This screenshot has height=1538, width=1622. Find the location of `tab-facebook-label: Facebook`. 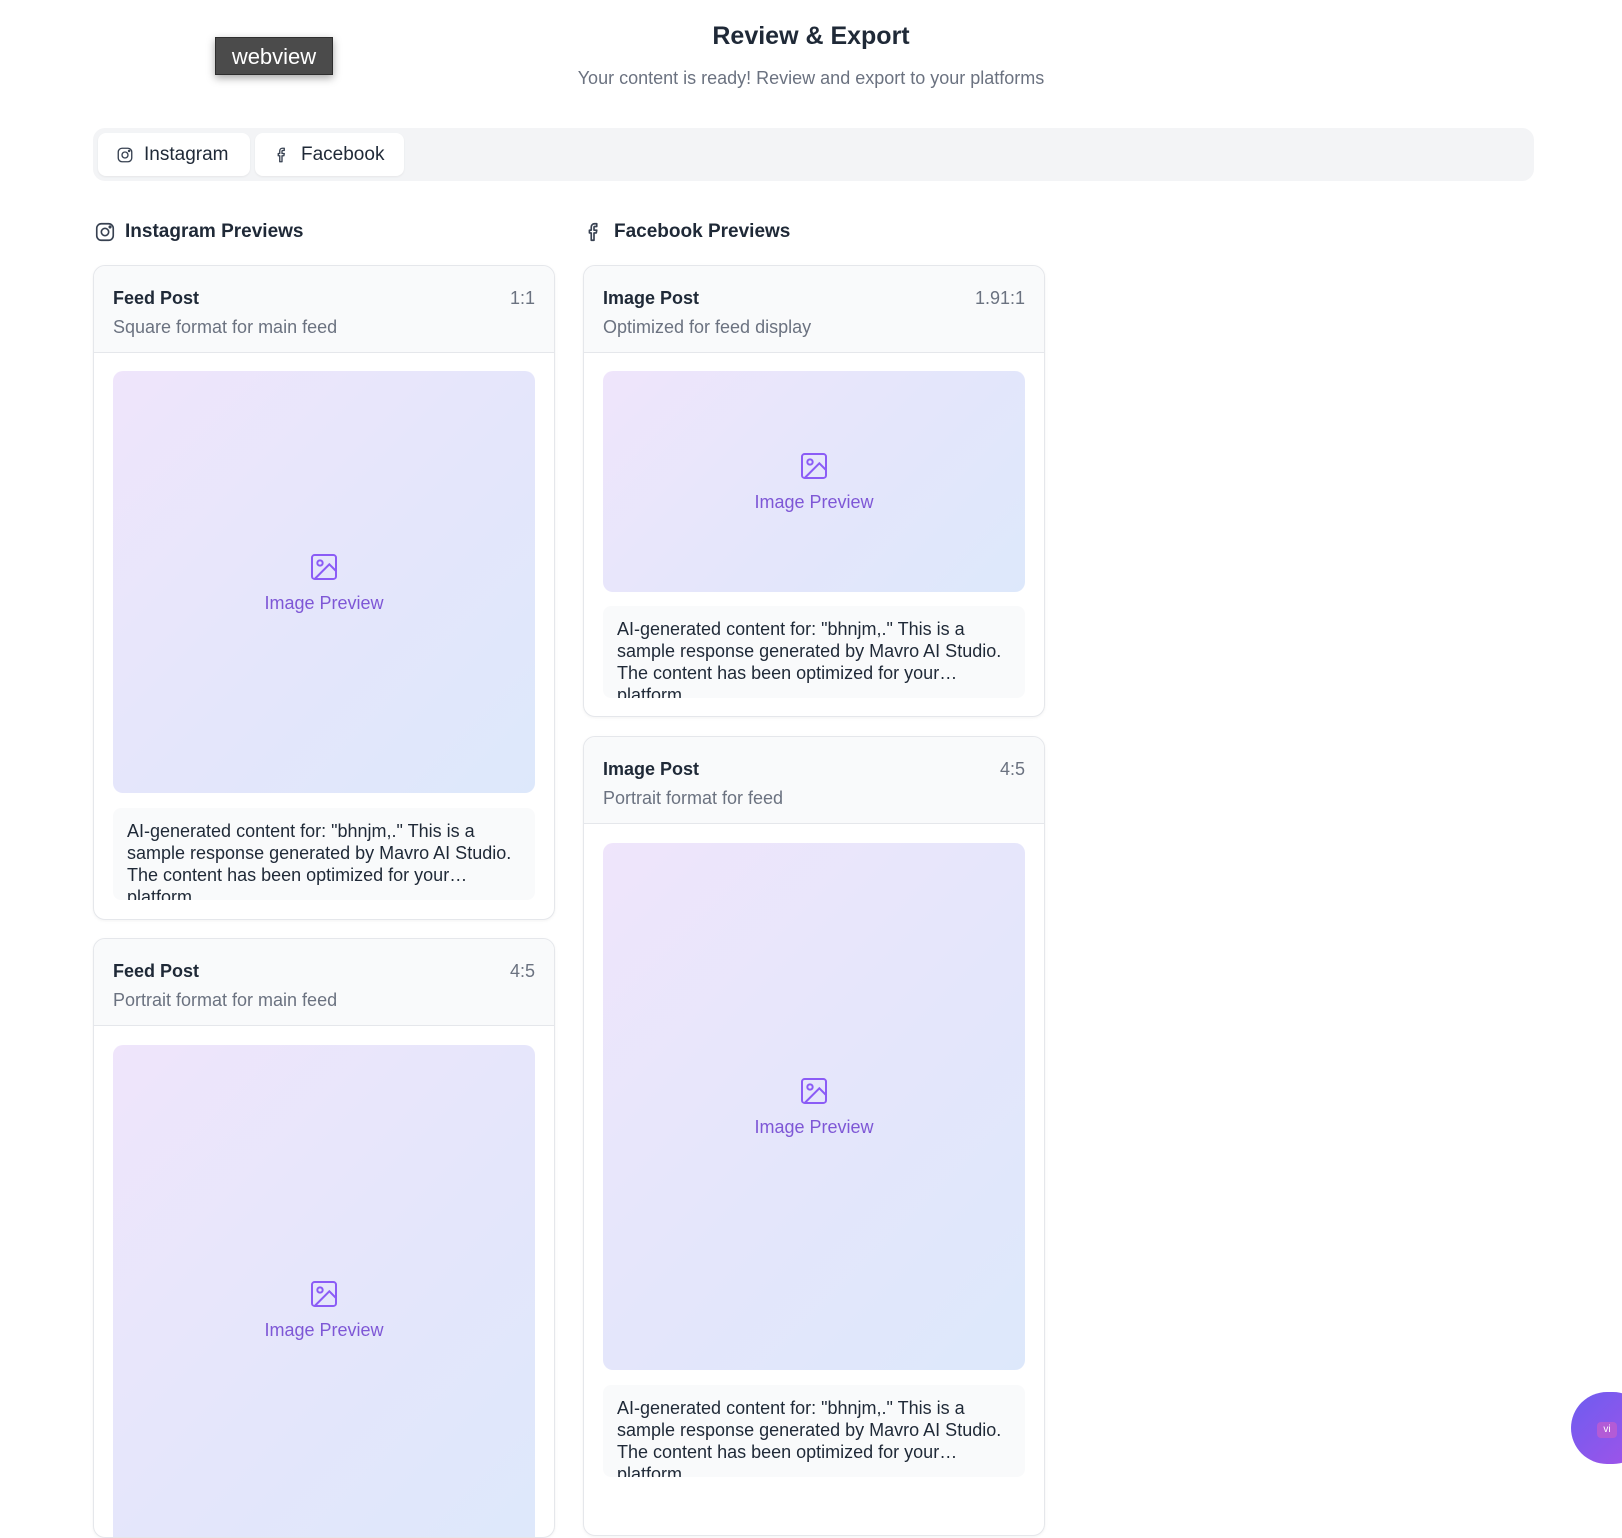

tab-facebook-label: Facebook is located at coordinates (343, 154).